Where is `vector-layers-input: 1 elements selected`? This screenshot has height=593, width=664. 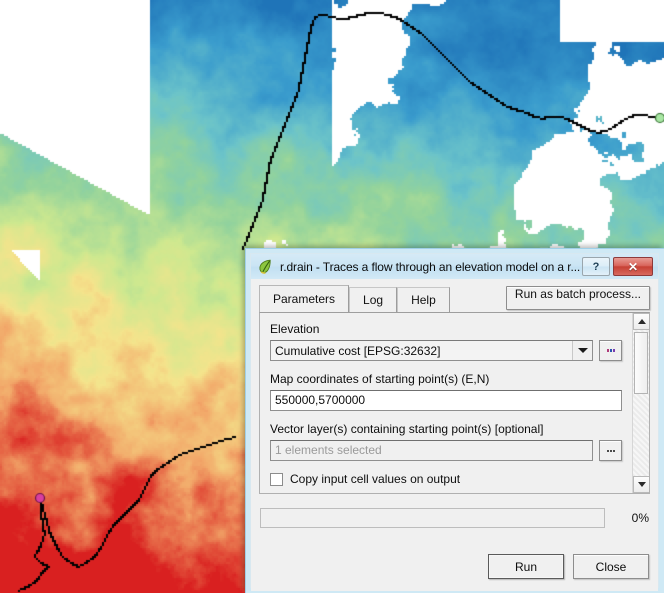
vector-layers-input: 1 elements selected is located at coordinates (431, 450).